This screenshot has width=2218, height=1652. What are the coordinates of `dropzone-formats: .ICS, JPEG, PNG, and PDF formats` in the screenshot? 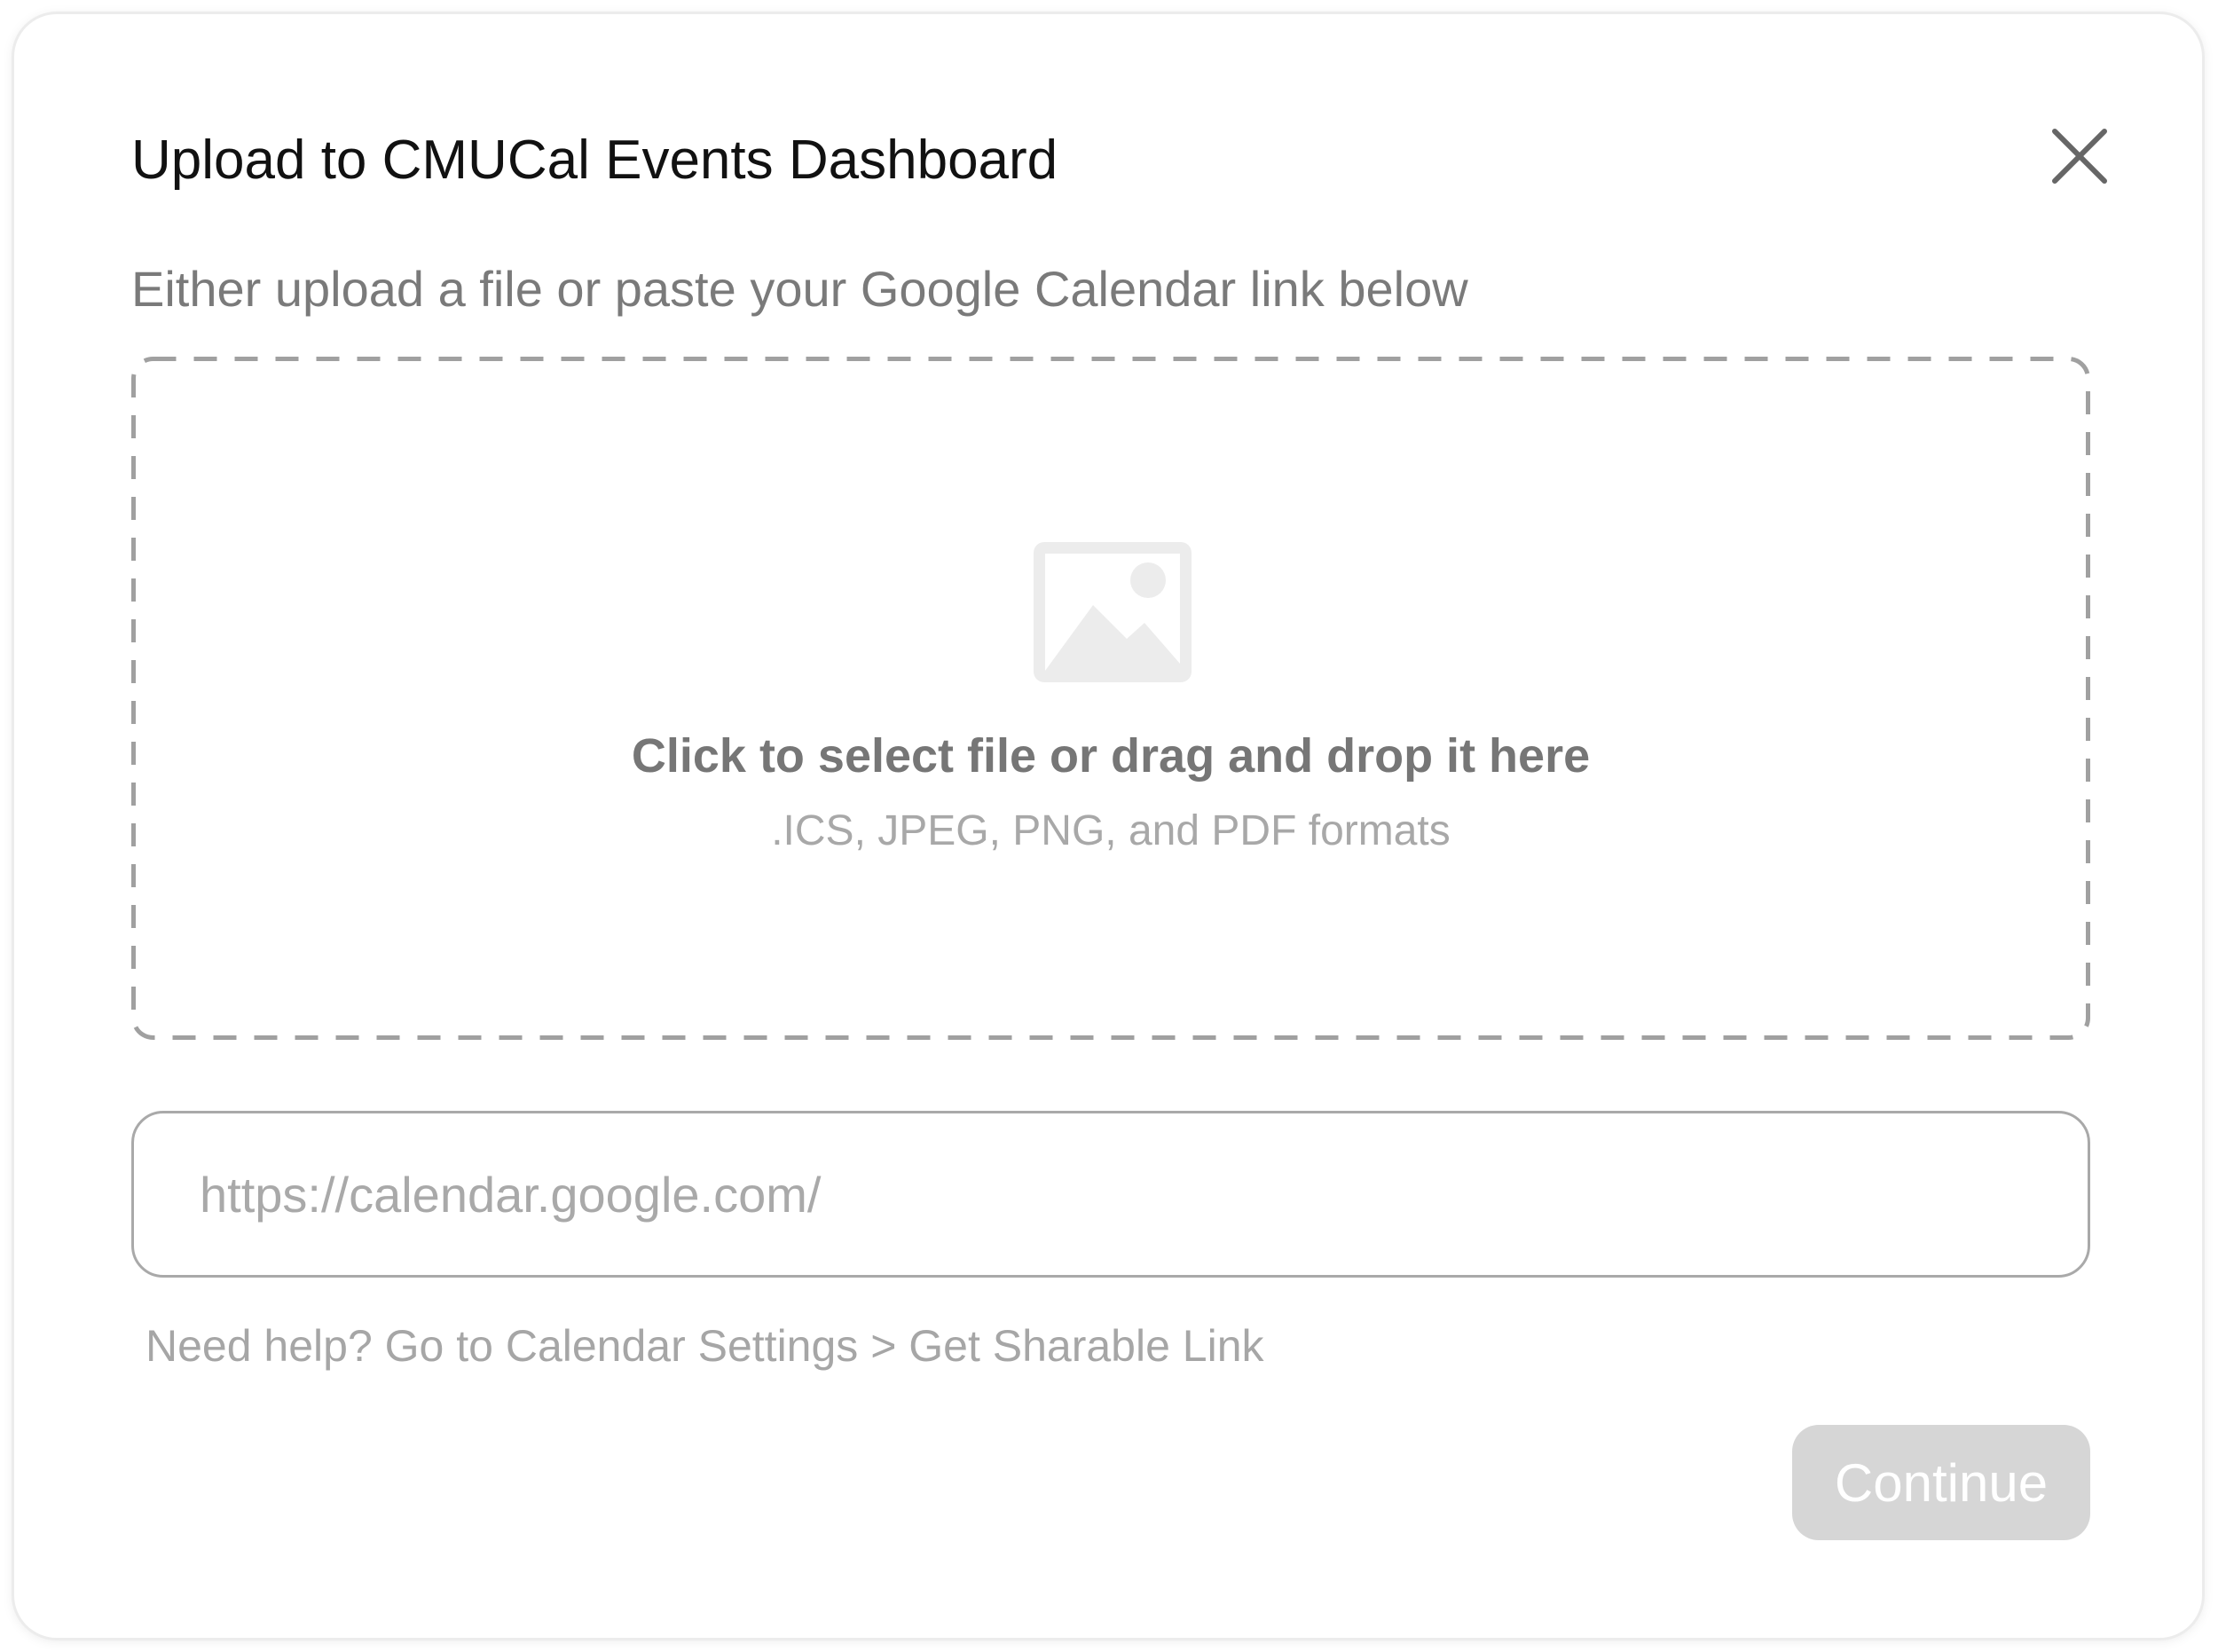 It's located at (1111, 831).